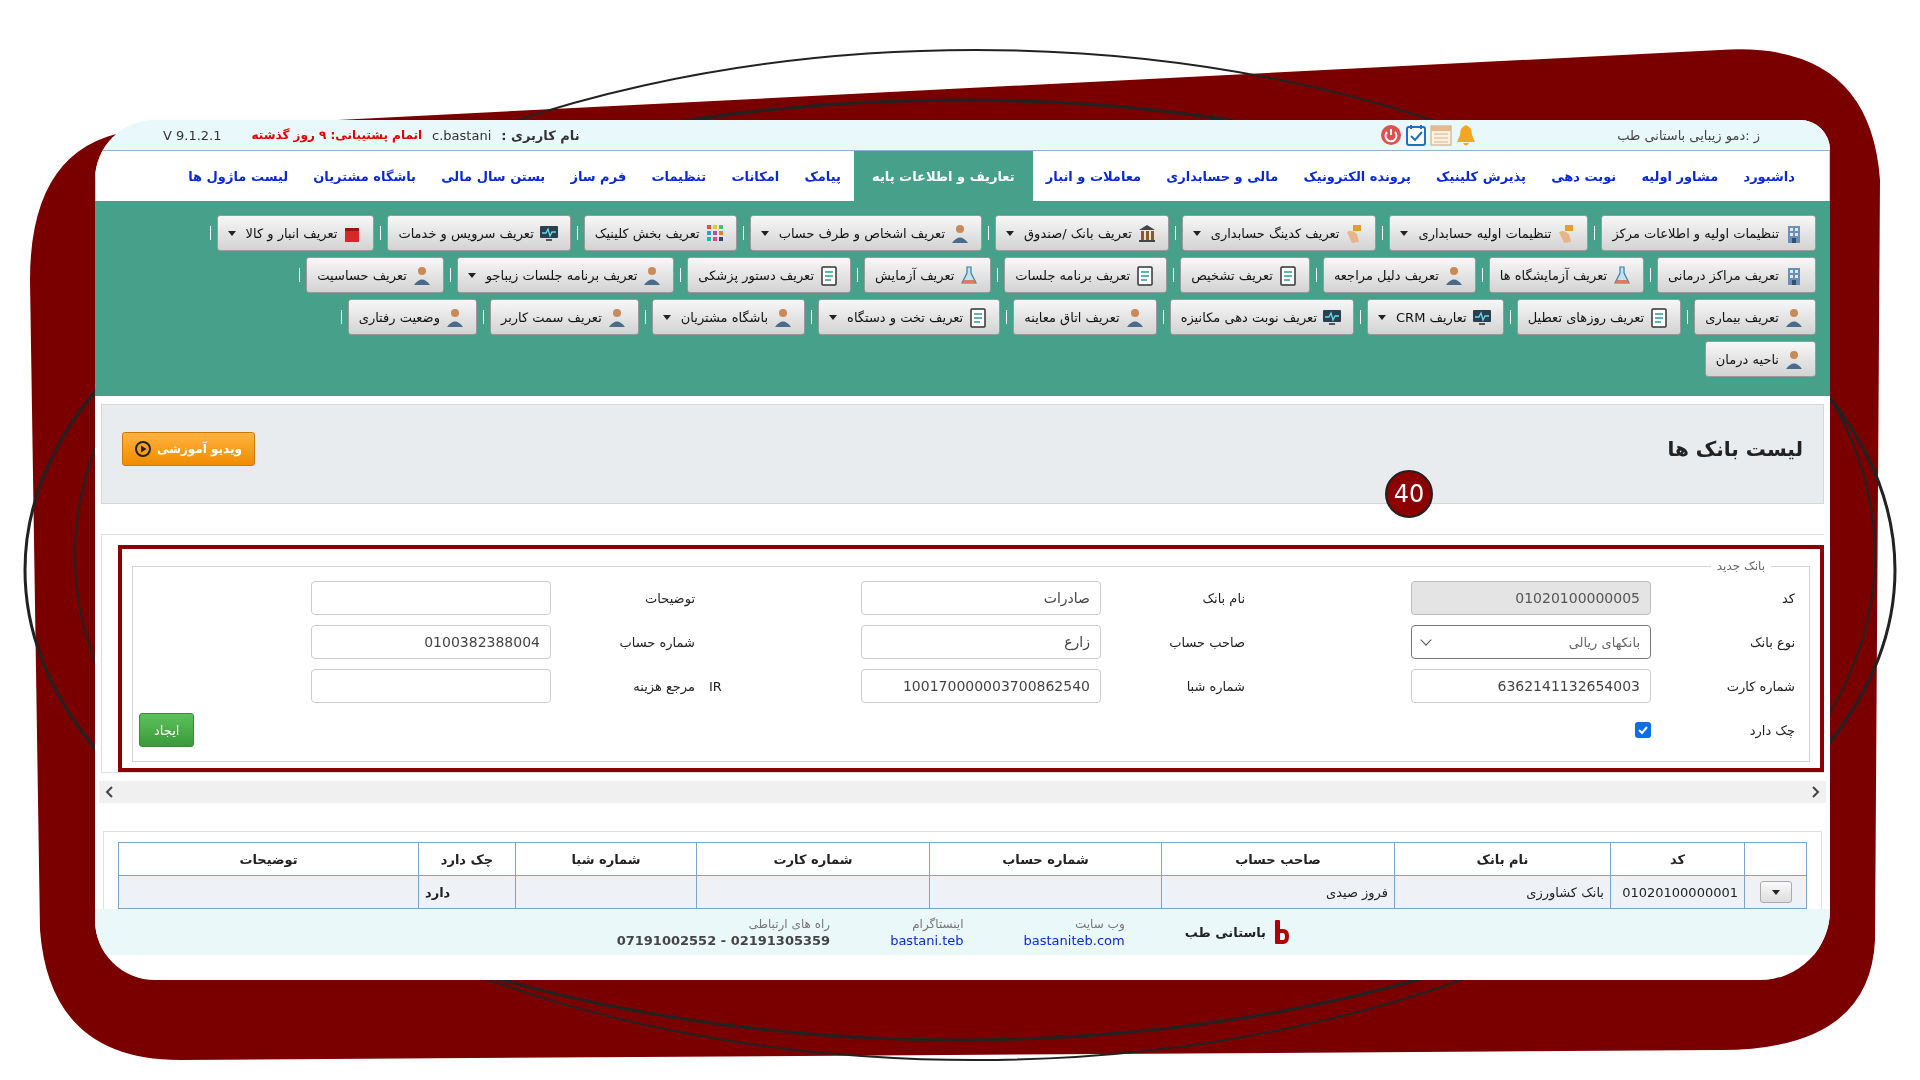 This screenshot has height=1080, width=1920. I want to click on menu-tab: بستن سال مالی, so click(493, 176).